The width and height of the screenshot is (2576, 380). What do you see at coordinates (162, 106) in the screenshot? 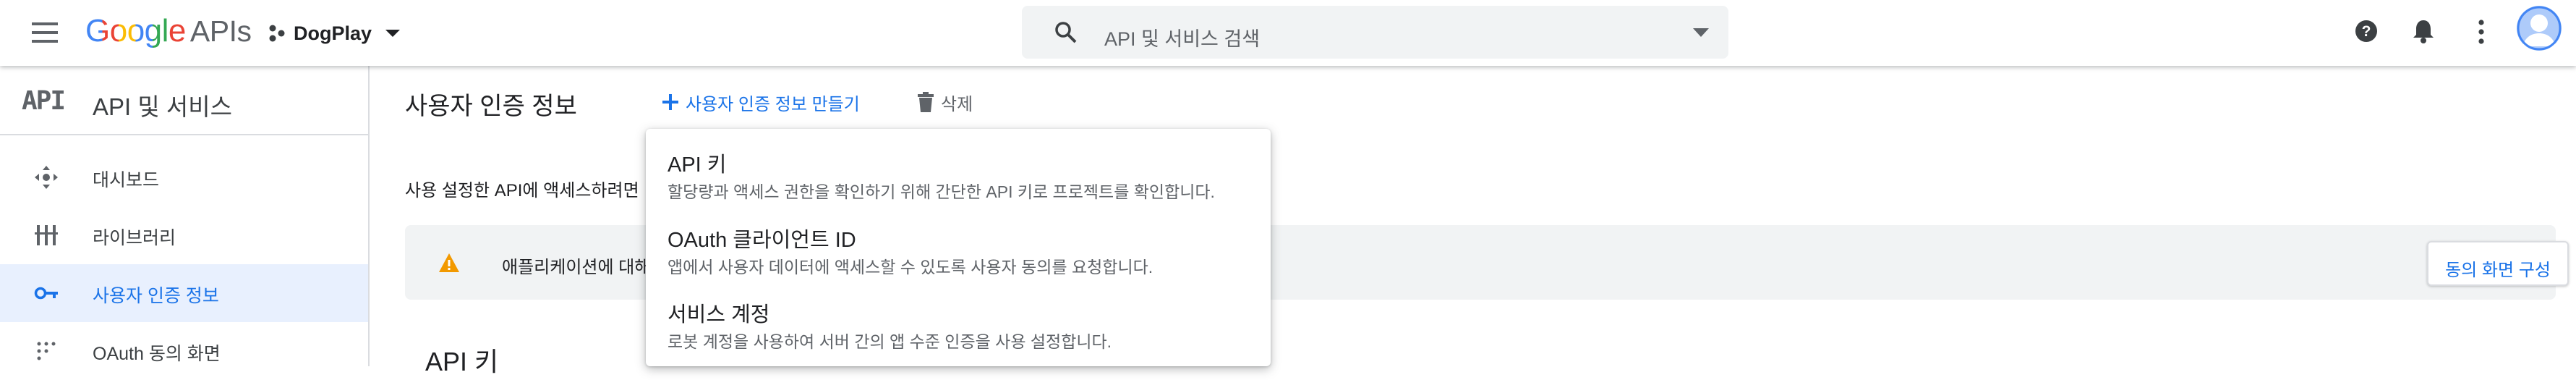
I see `sidebar-title: API 및 서비스` at bounding box center [162, 106].